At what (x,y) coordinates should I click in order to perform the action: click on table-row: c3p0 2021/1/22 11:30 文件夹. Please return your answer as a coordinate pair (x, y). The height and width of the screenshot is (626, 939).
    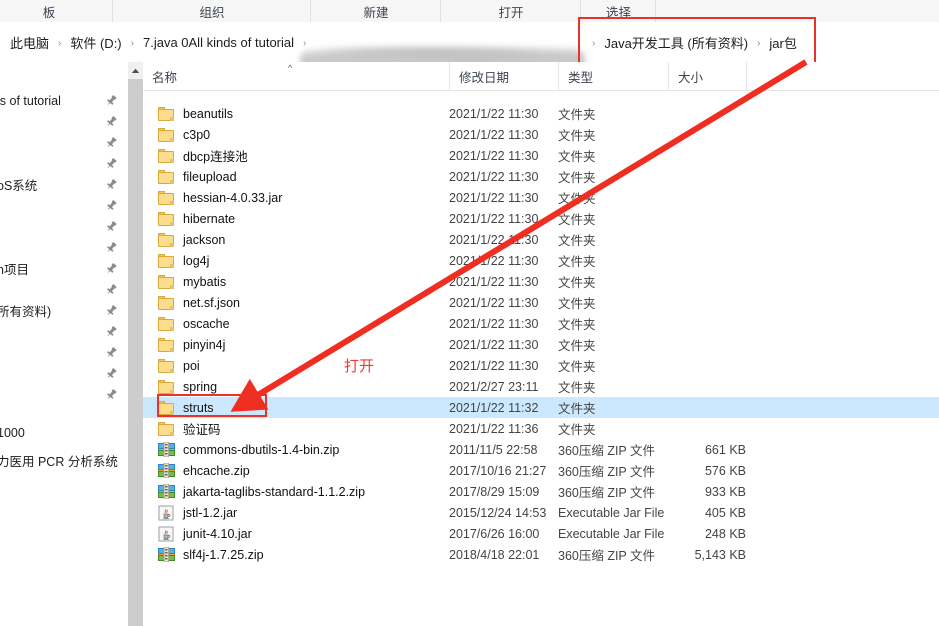
    Looking at the image, I should click on (541, 134).